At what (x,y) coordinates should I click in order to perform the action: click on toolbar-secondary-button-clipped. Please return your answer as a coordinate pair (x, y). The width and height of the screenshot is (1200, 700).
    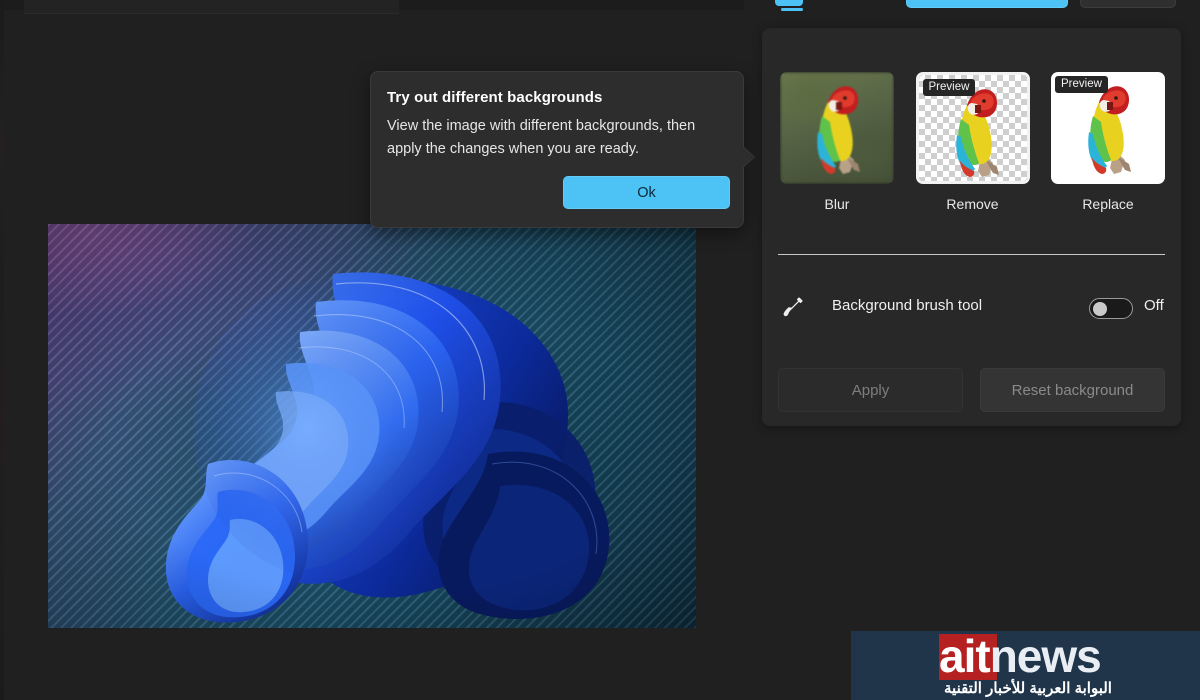
    Looking at the image, I should click on (1128, 4).